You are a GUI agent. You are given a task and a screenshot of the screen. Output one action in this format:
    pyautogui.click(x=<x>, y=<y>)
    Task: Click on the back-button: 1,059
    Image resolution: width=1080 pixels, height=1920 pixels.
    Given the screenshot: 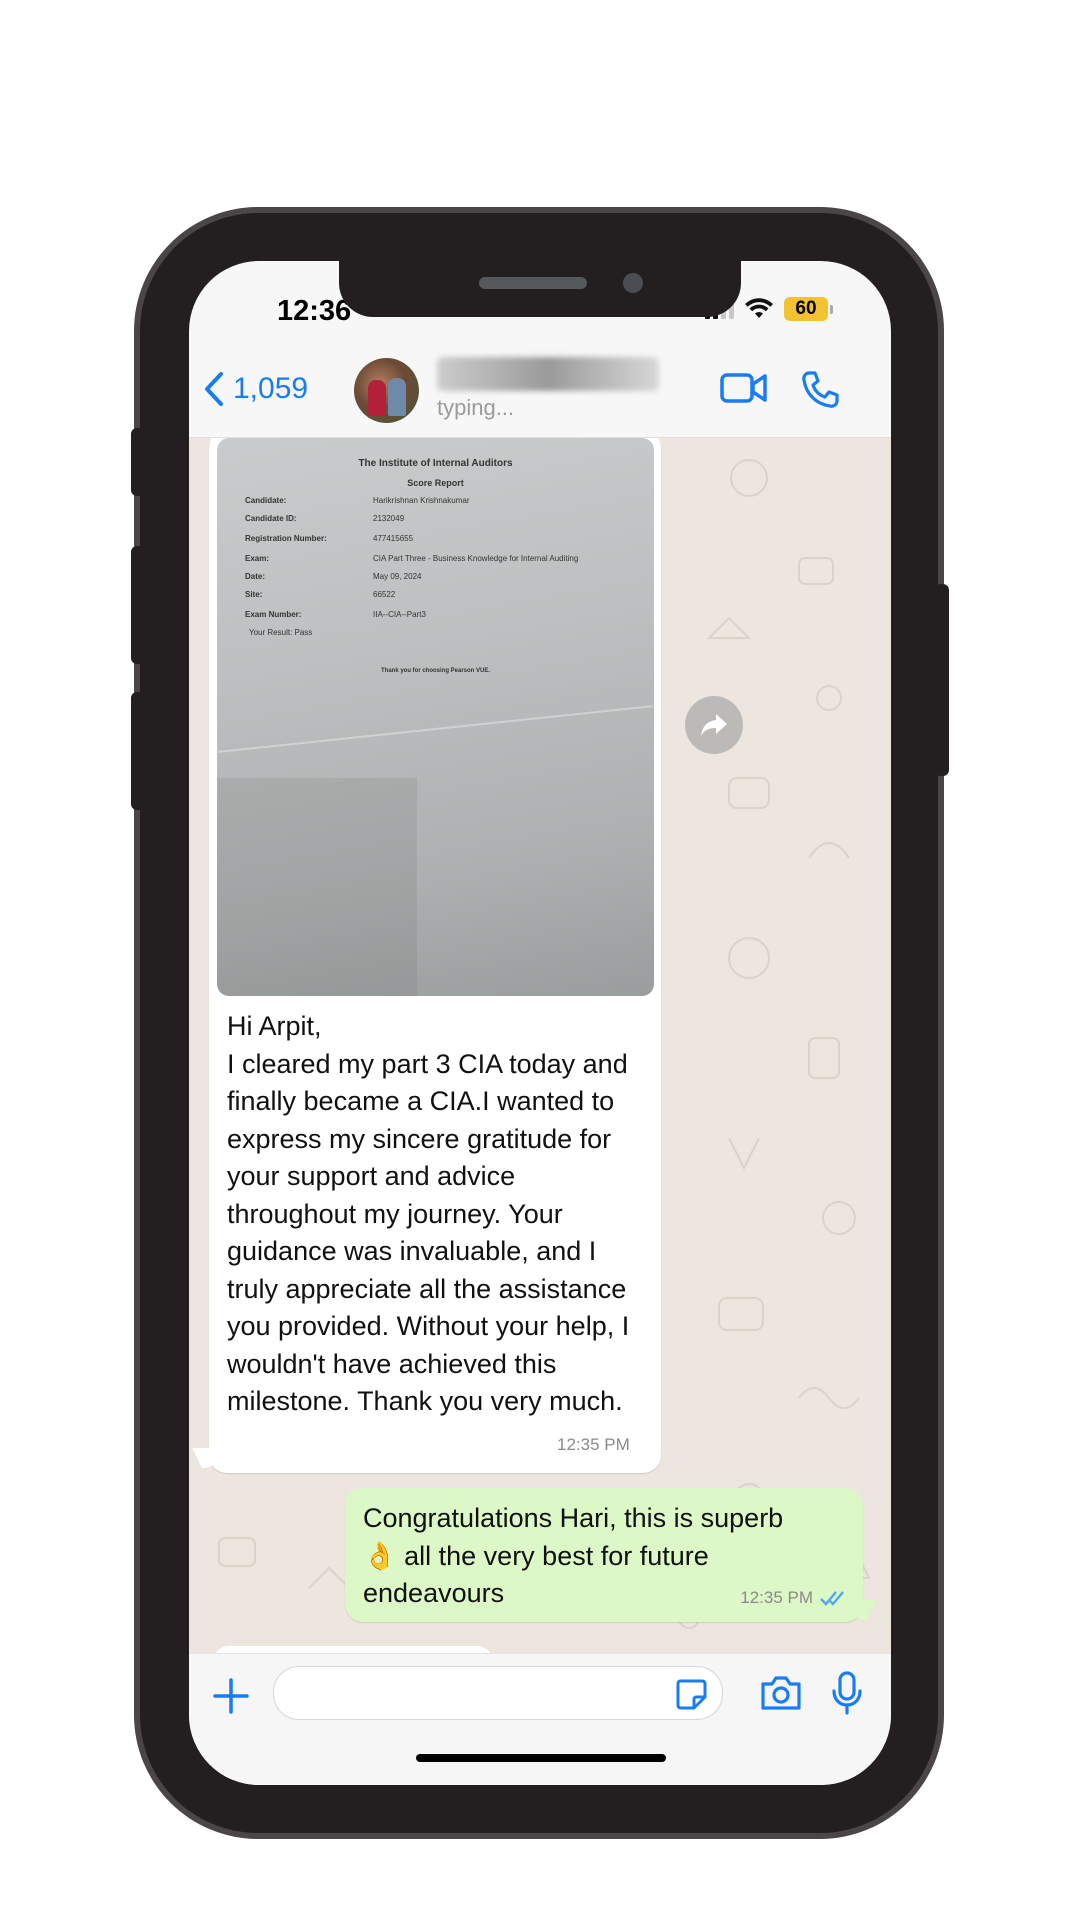 What is the action you would take?
    pyautogui.click(x=255, y=389)
    